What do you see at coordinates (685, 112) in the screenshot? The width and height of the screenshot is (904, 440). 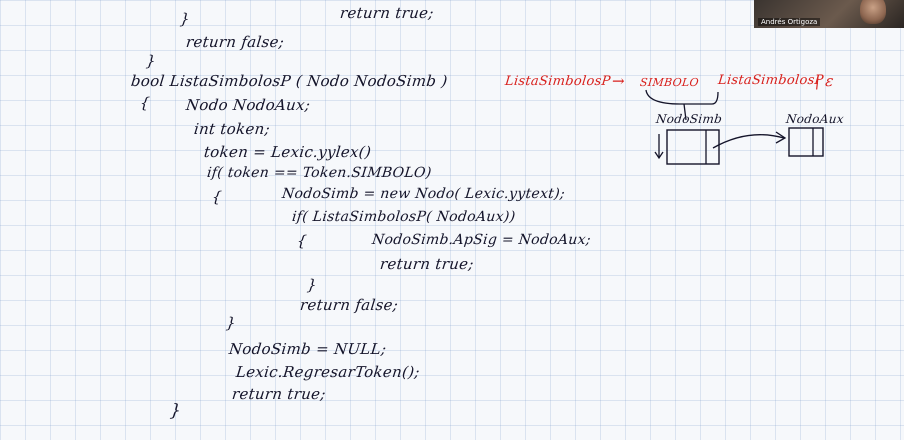 I see `bracket-stem` at bounding box center [685, 112].